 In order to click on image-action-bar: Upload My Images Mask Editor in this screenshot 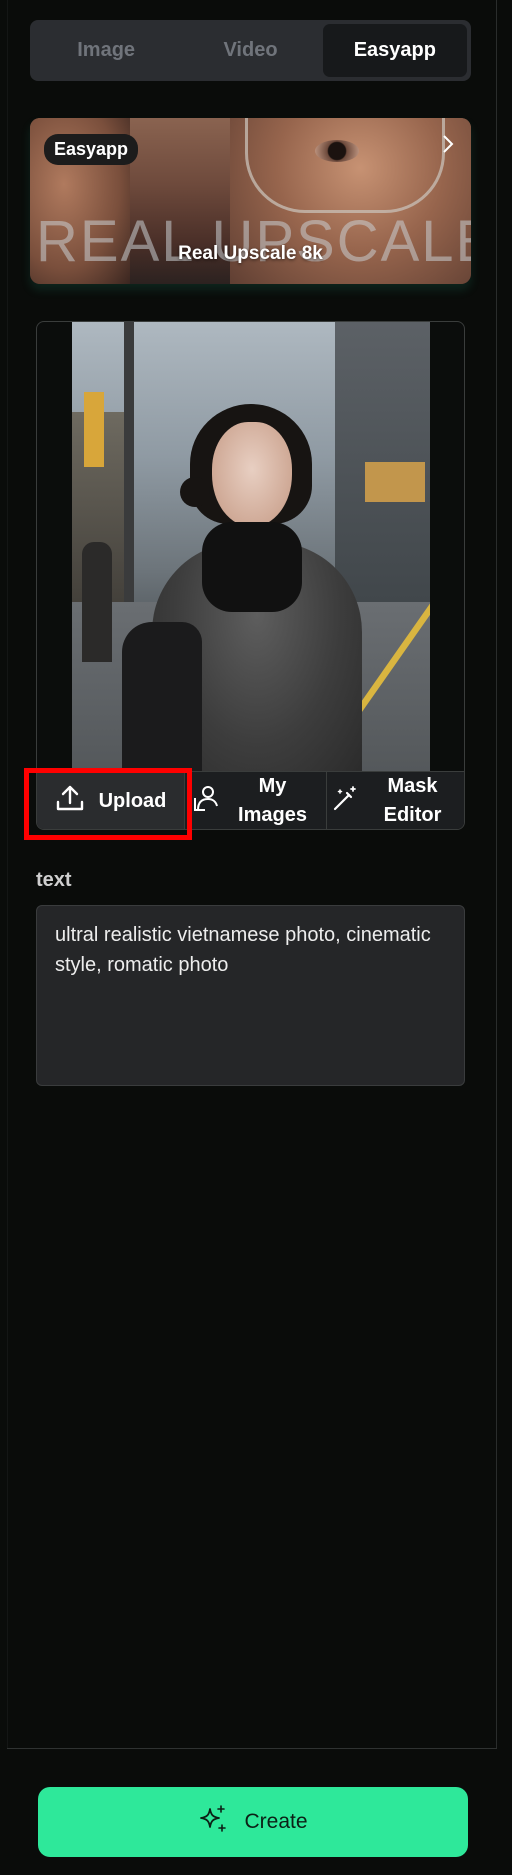, I will do `click(250, 800)`.